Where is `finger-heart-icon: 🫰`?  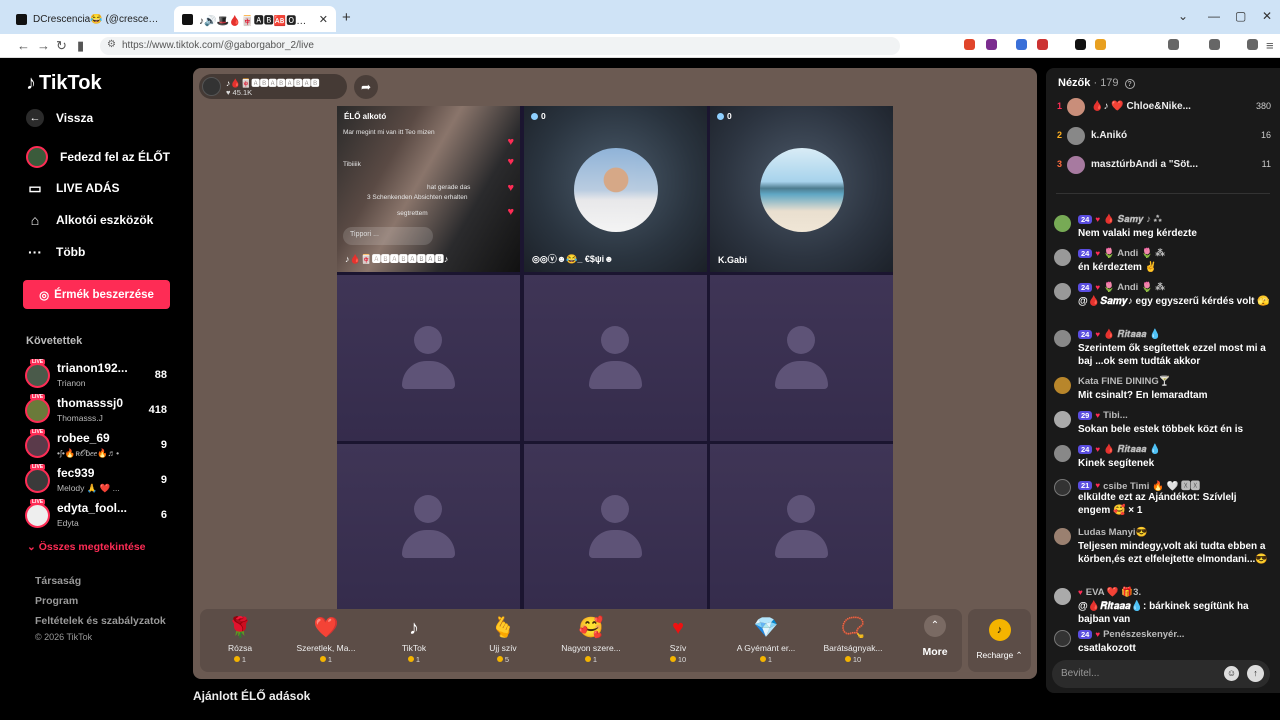
finger-heart-icon: 🫰 is located at coordinates (503, 628).